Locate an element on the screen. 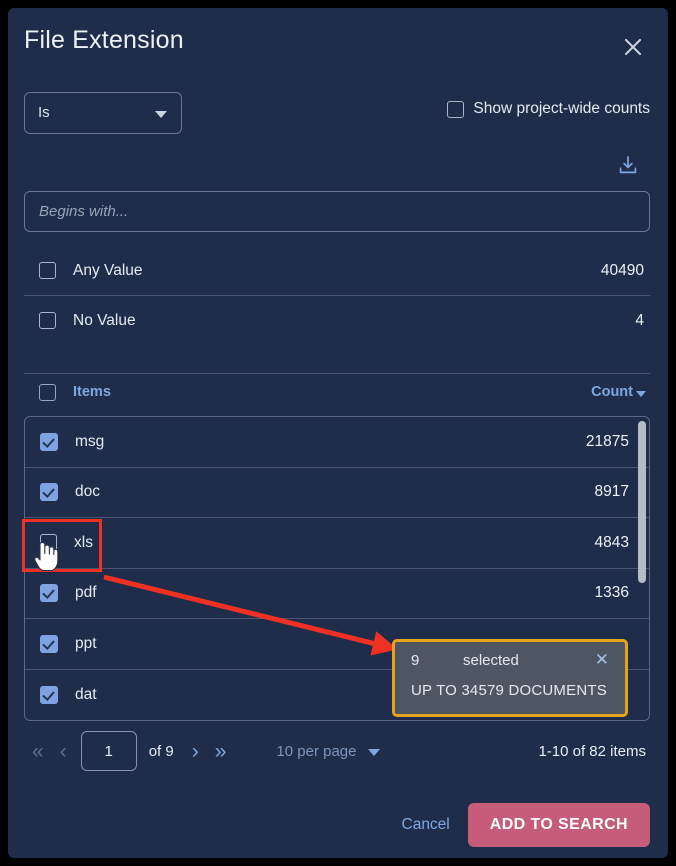 This screenshot has height=866, width=676. search-input is located at coordinates (337, 211).